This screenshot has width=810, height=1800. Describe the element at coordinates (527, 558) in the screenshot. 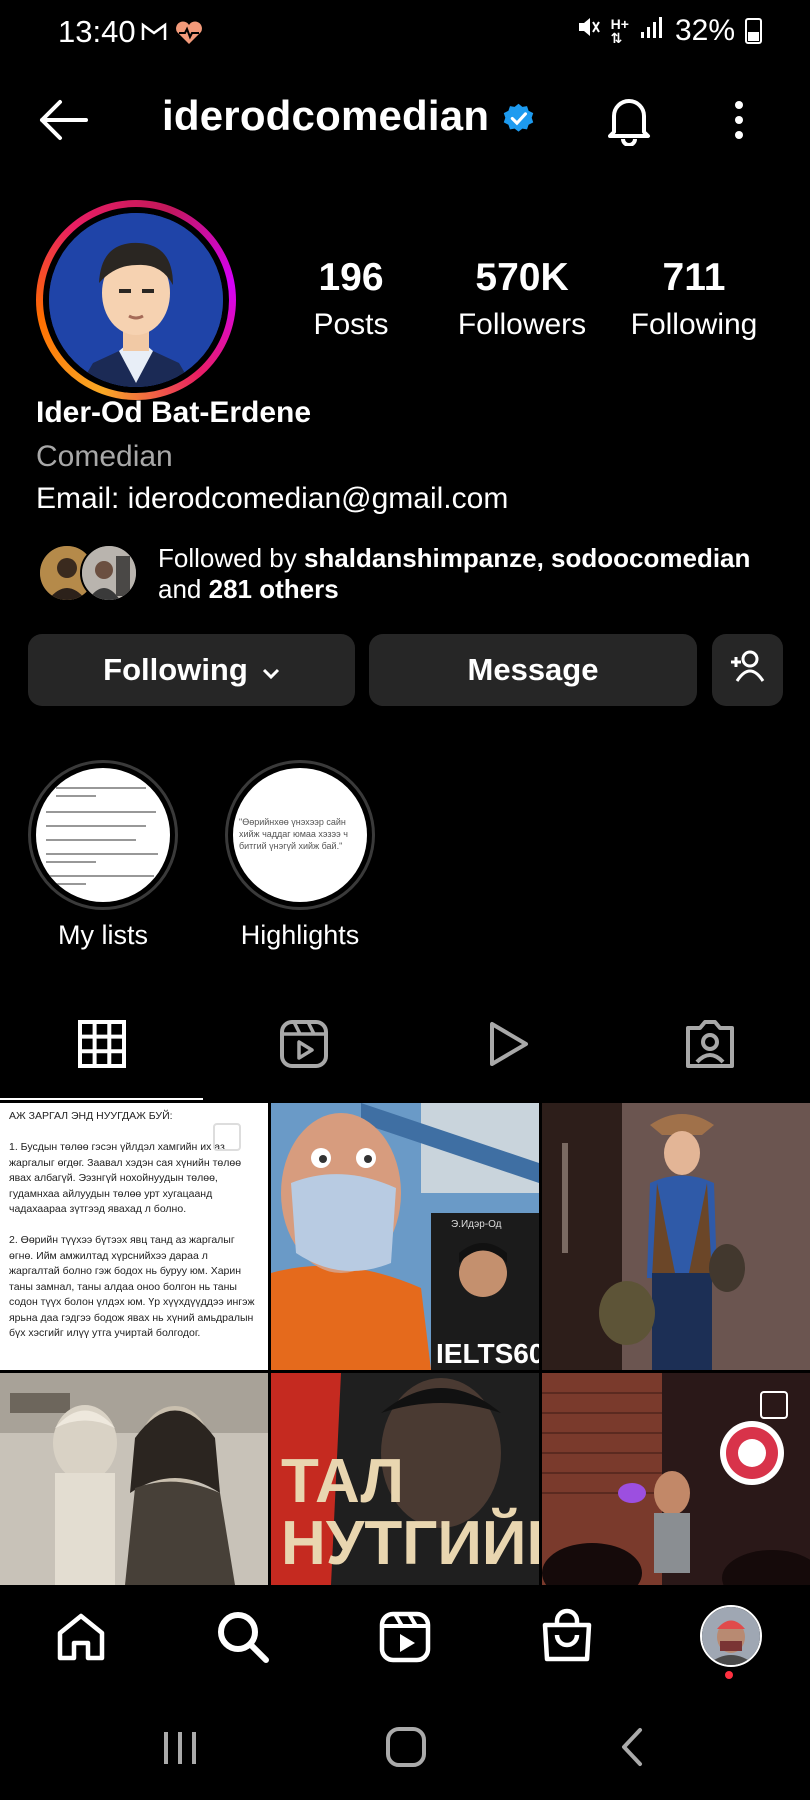

I see `followed-by-users: shaldanshimpanze, sodoocomedian` at that location.